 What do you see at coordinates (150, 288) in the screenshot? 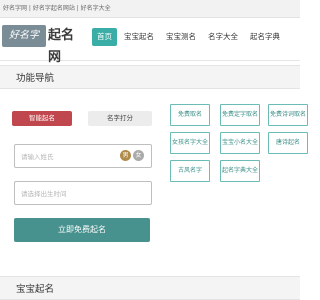
I see `section-baby-naming: 宝宝起名` at bounding box center [150, 288].